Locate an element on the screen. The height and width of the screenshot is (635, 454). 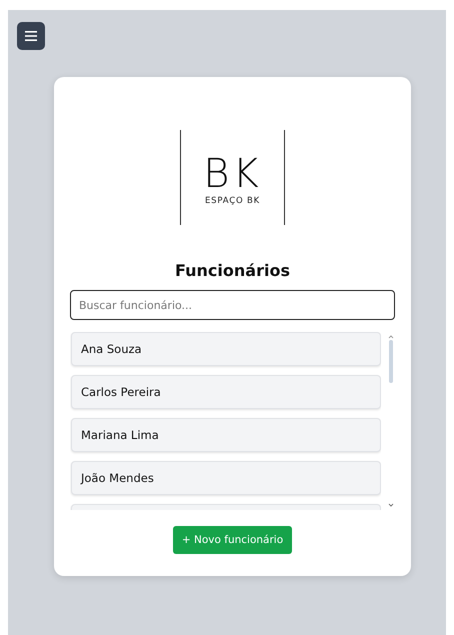
employee-item: Carlos Pereira is located at coordinates (226, 392).